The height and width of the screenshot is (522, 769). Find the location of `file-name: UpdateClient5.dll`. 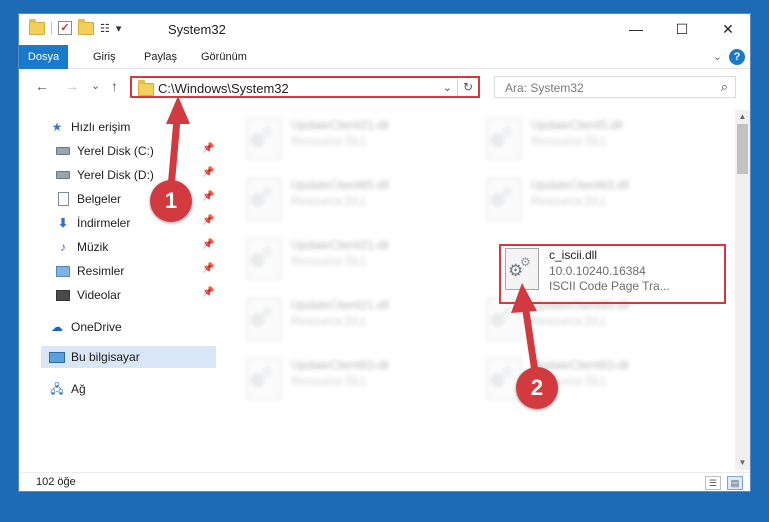

file-name: UpdateClient5.dll is located at coordinates (577, 125).